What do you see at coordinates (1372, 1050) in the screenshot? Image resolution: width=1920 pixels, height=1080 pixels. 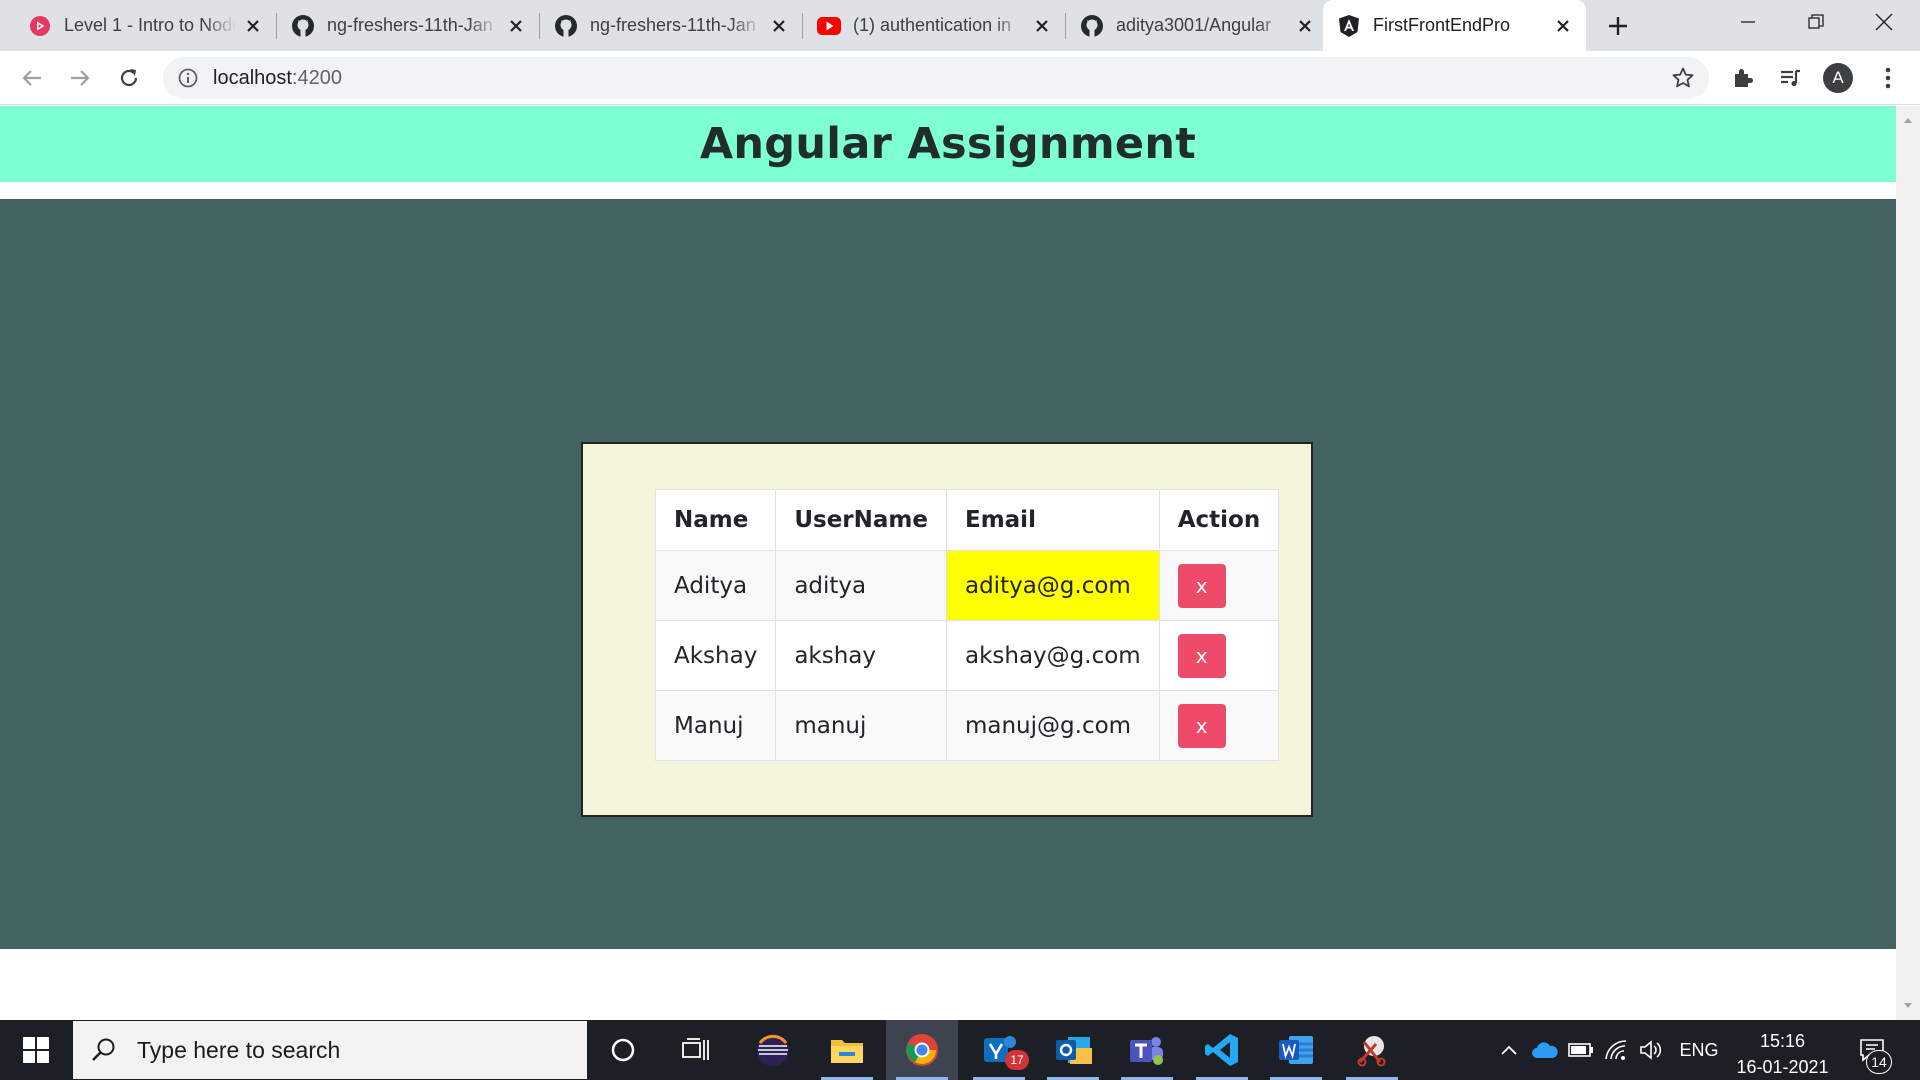 I see `snipping-tool-app-icon` at bounding box center [1372, 1050].